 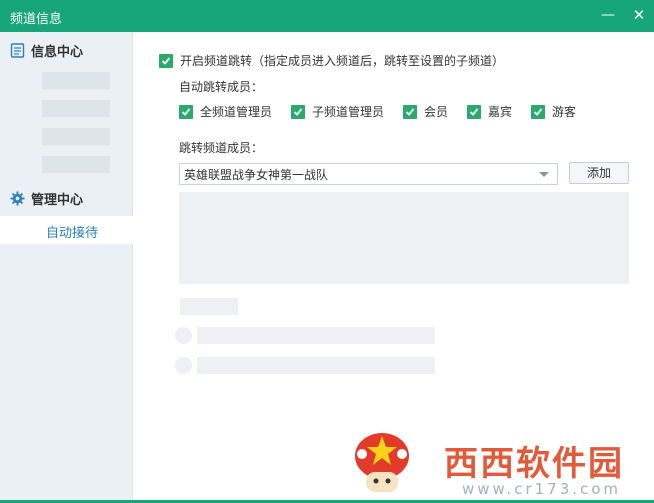 I want to click on sidebar-section-info-center: 信息中心, so click(x=46, y=50).